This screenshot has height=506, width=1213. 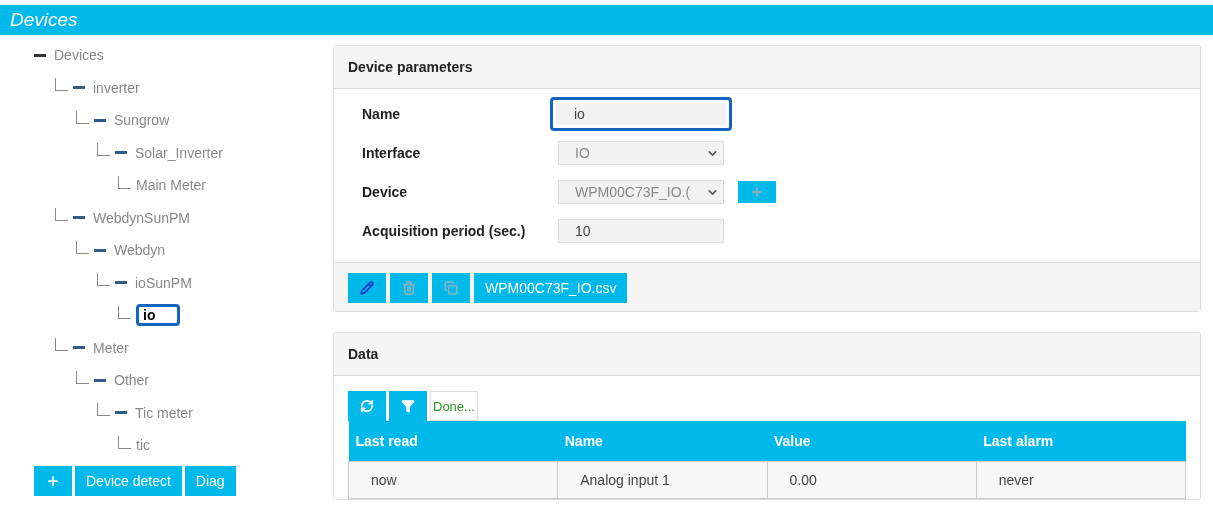 What do you see at coordinates (382, 114) in the screenshot?
I see `field-label: Name` at bounding box center [382, 114].